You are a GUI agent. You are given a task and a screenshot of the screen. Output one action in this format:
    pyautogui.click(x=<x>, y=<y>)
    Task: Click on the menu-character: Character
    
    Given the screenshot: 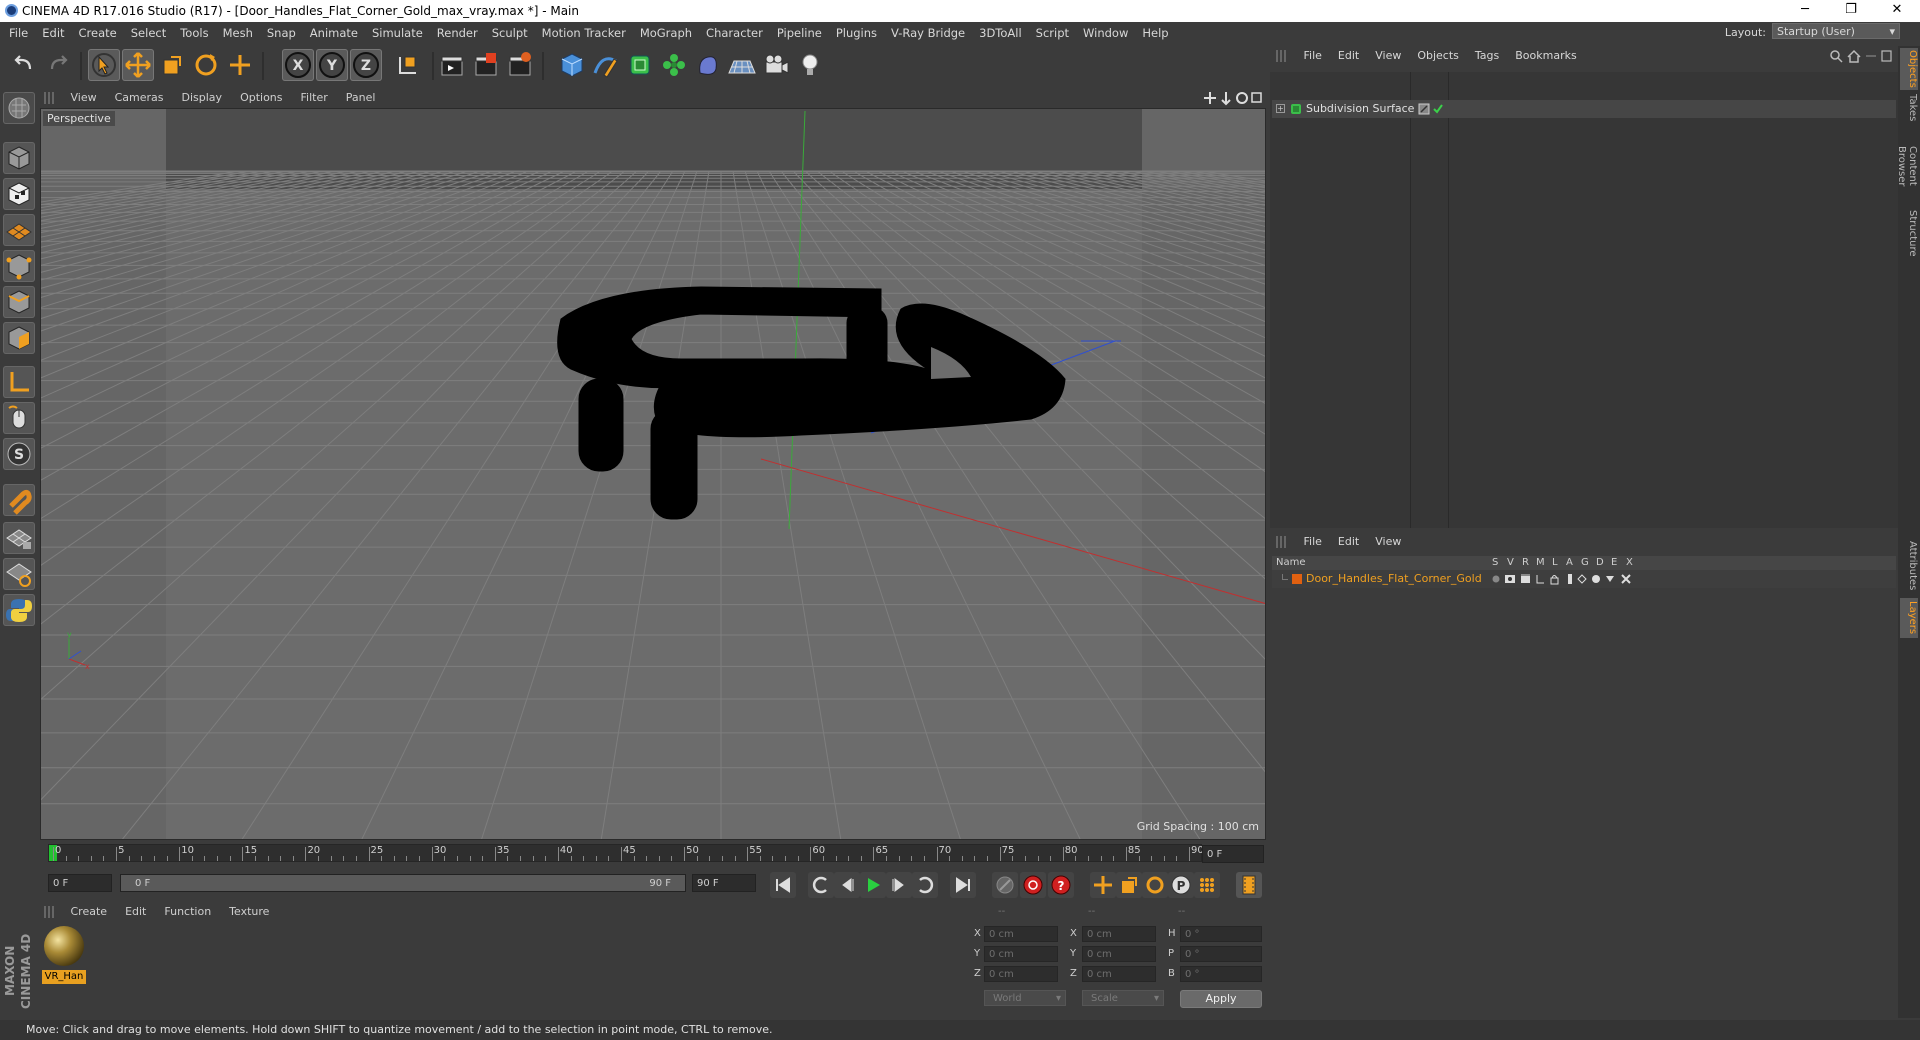 What is the action you would take?
    pyautogui.click(x=734, y=33)
    